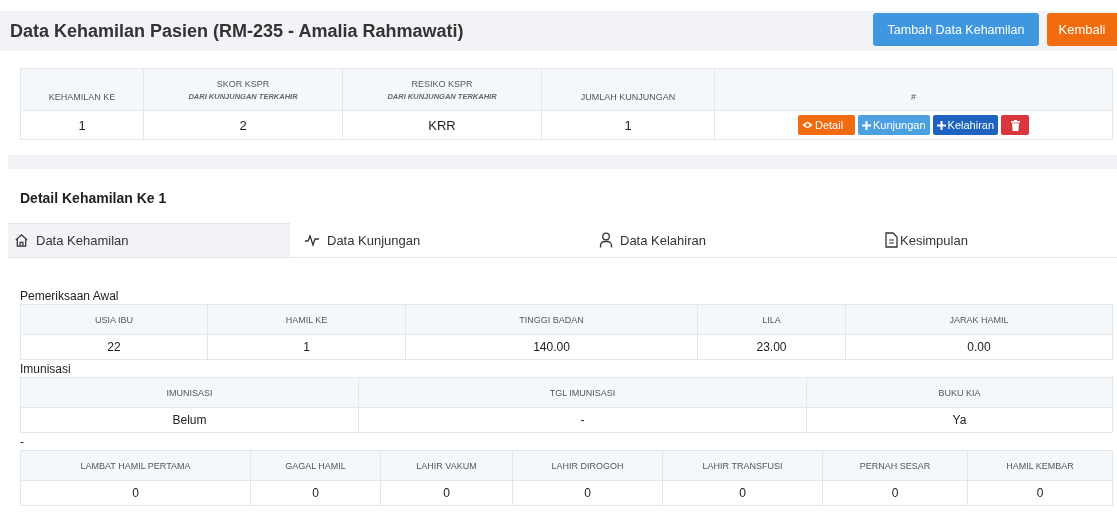 This screenshot has height=518, width=1117. I want to click on delete-button, so click(1015, 125).